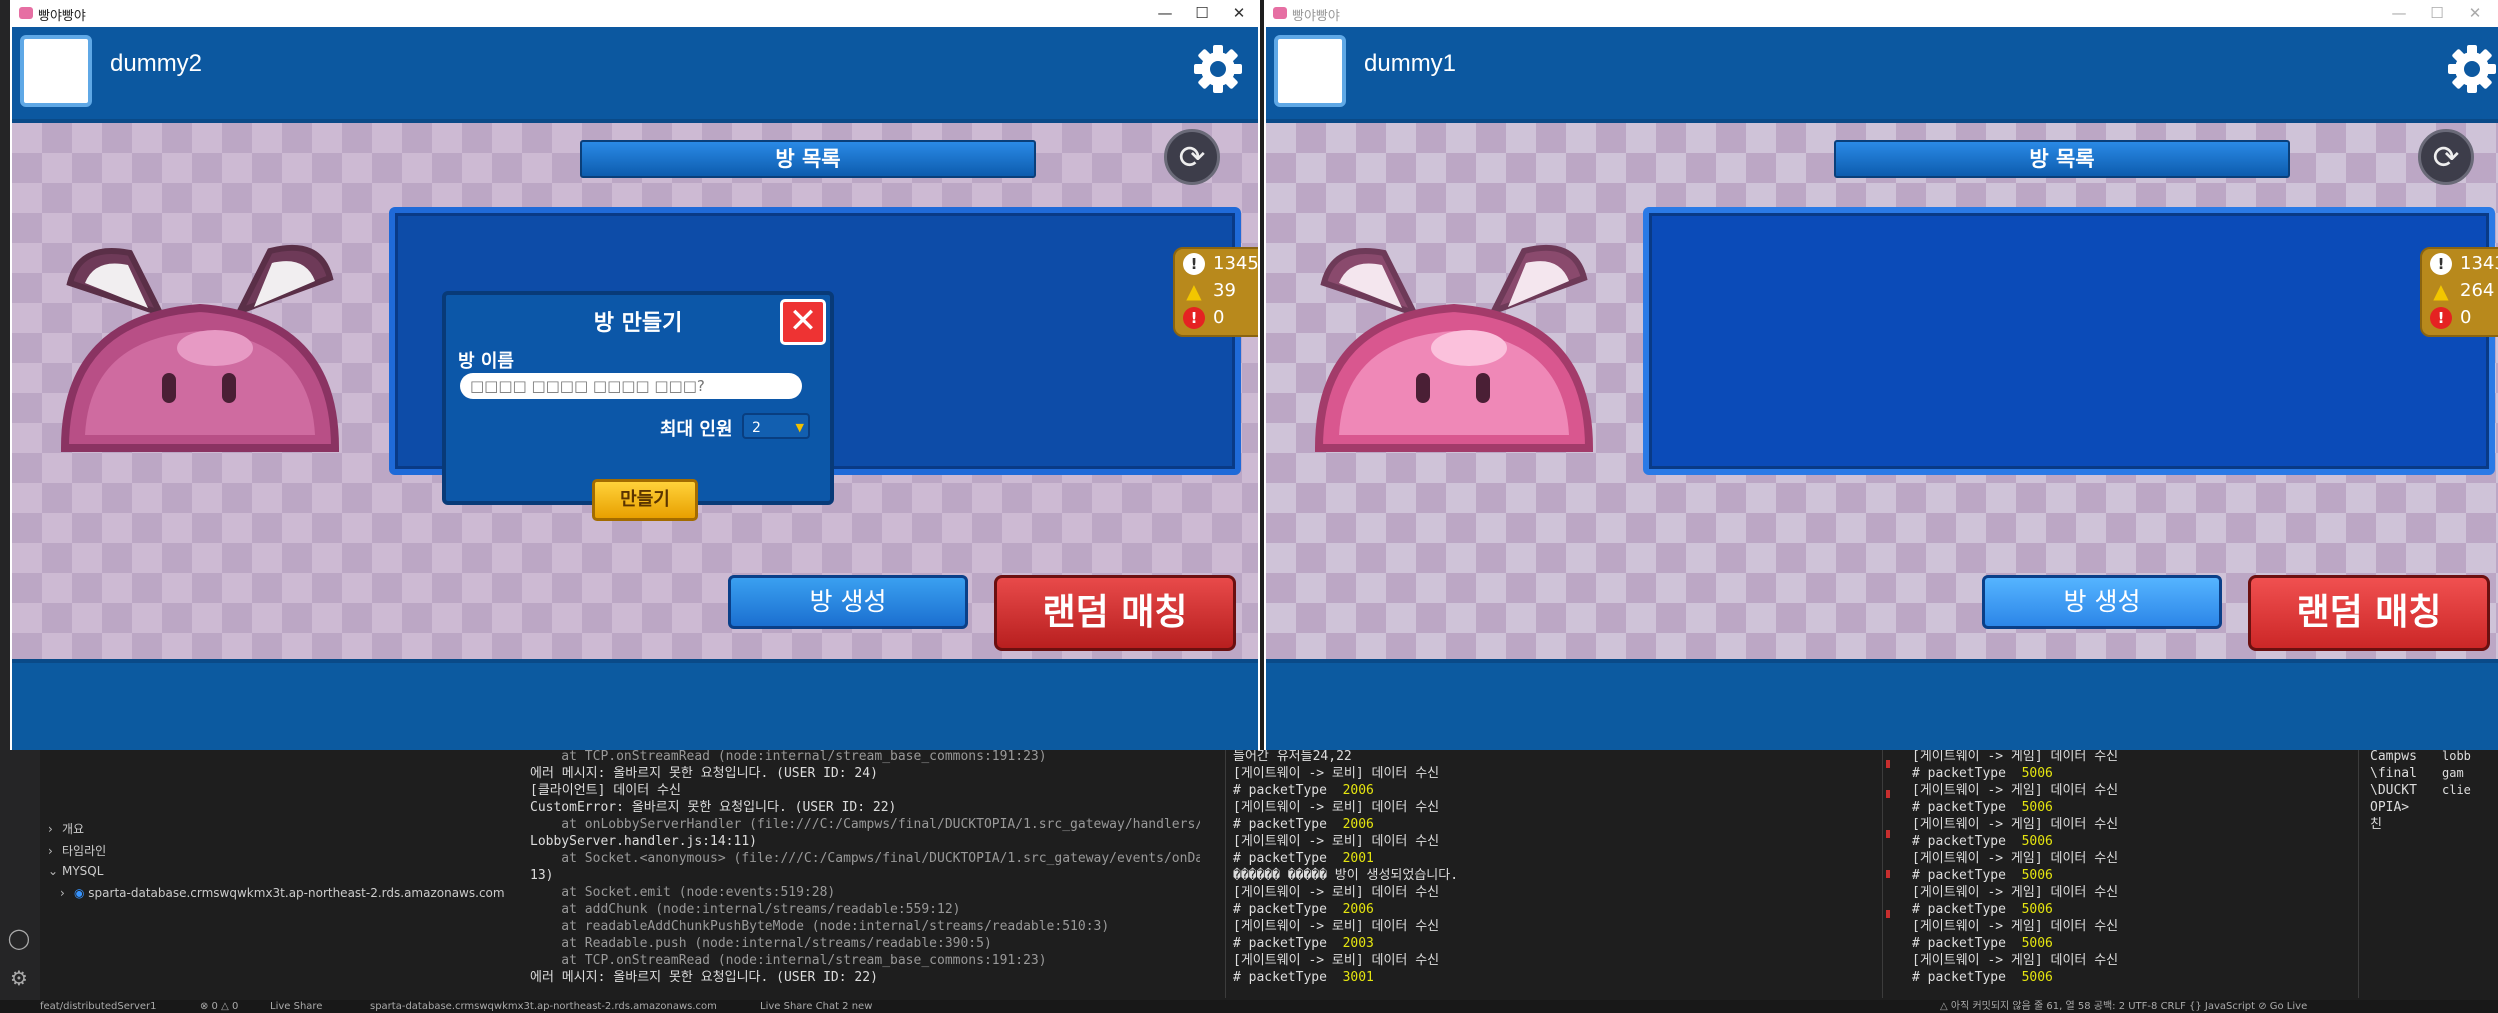 The width and height of the screenshot is (2498, 1013). What do you see at coordinates (816, 1006) in the screenshot?
I see `status-chat: Live Share Chat 2 new` at bounding box center [816, 1006].